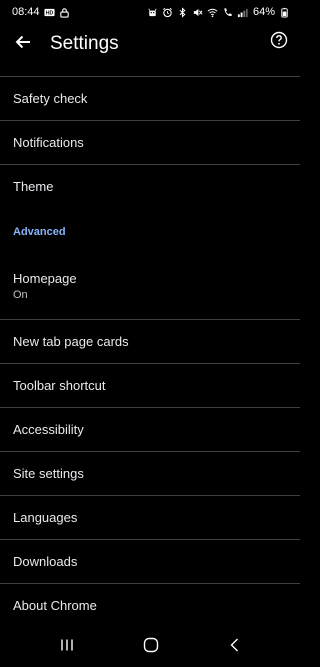 This screenshot has height=667, width=320. I want to click on help-button, so click(279, 42).